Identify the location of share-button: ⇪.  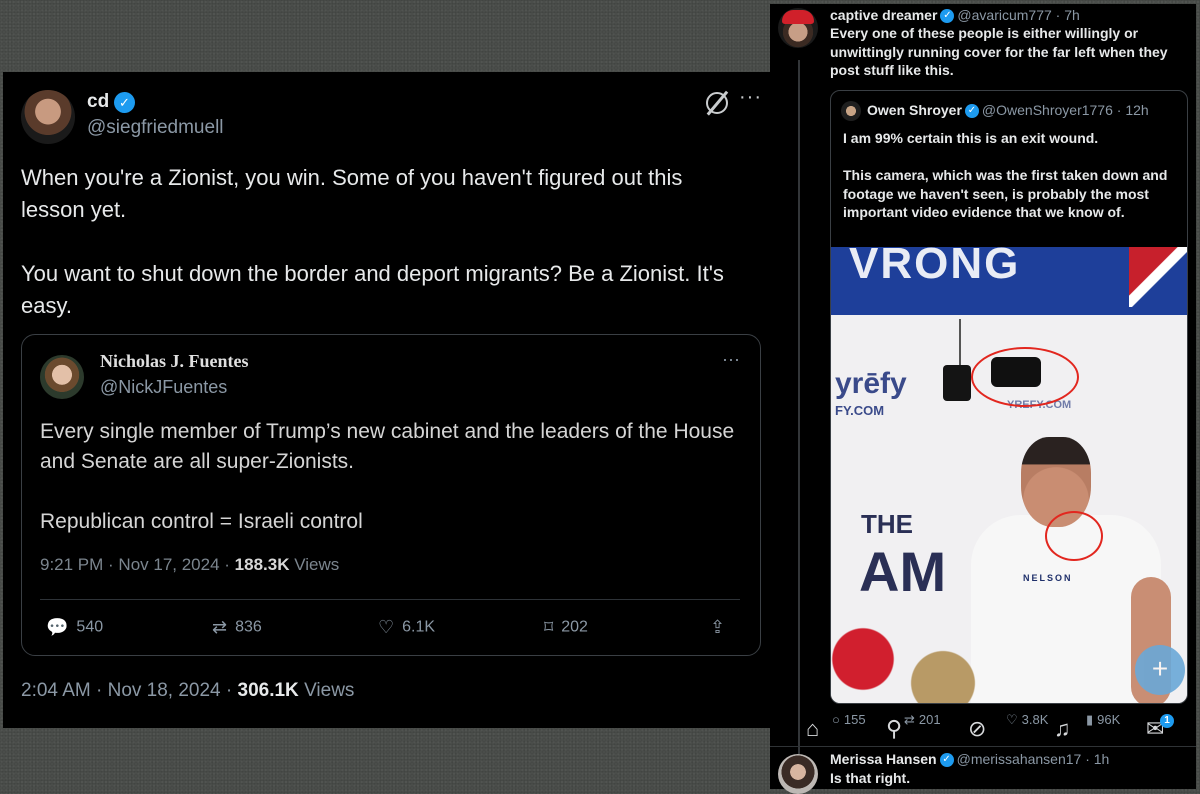
(721, 627).